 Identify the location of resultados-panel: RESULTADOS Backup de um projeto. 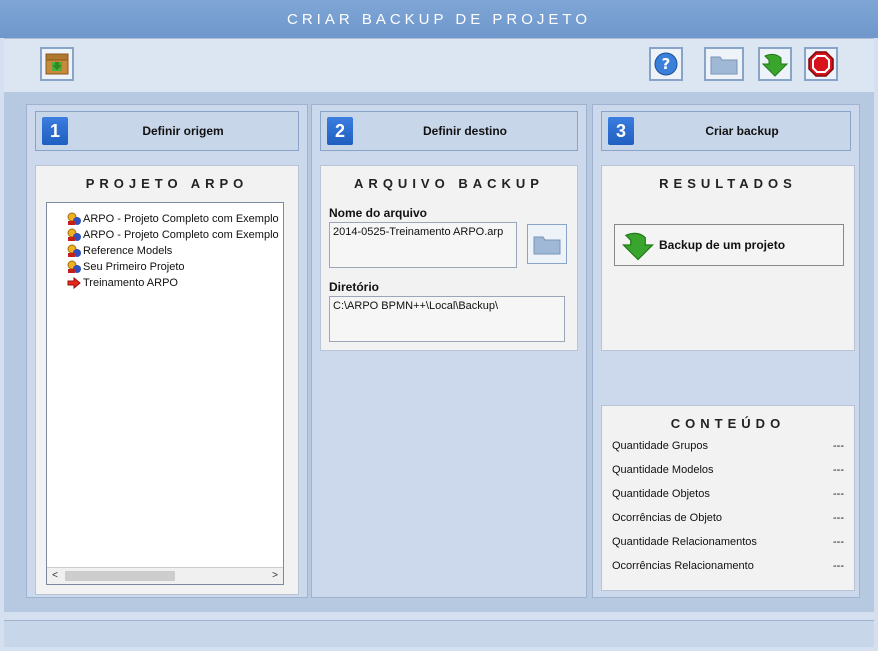
(728, 258).